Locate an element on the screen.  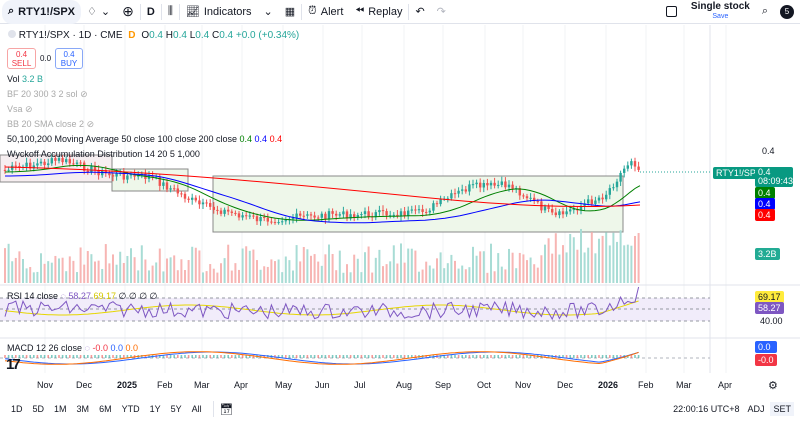
layouts-button: ▦ is located at coordinates (290, 12).